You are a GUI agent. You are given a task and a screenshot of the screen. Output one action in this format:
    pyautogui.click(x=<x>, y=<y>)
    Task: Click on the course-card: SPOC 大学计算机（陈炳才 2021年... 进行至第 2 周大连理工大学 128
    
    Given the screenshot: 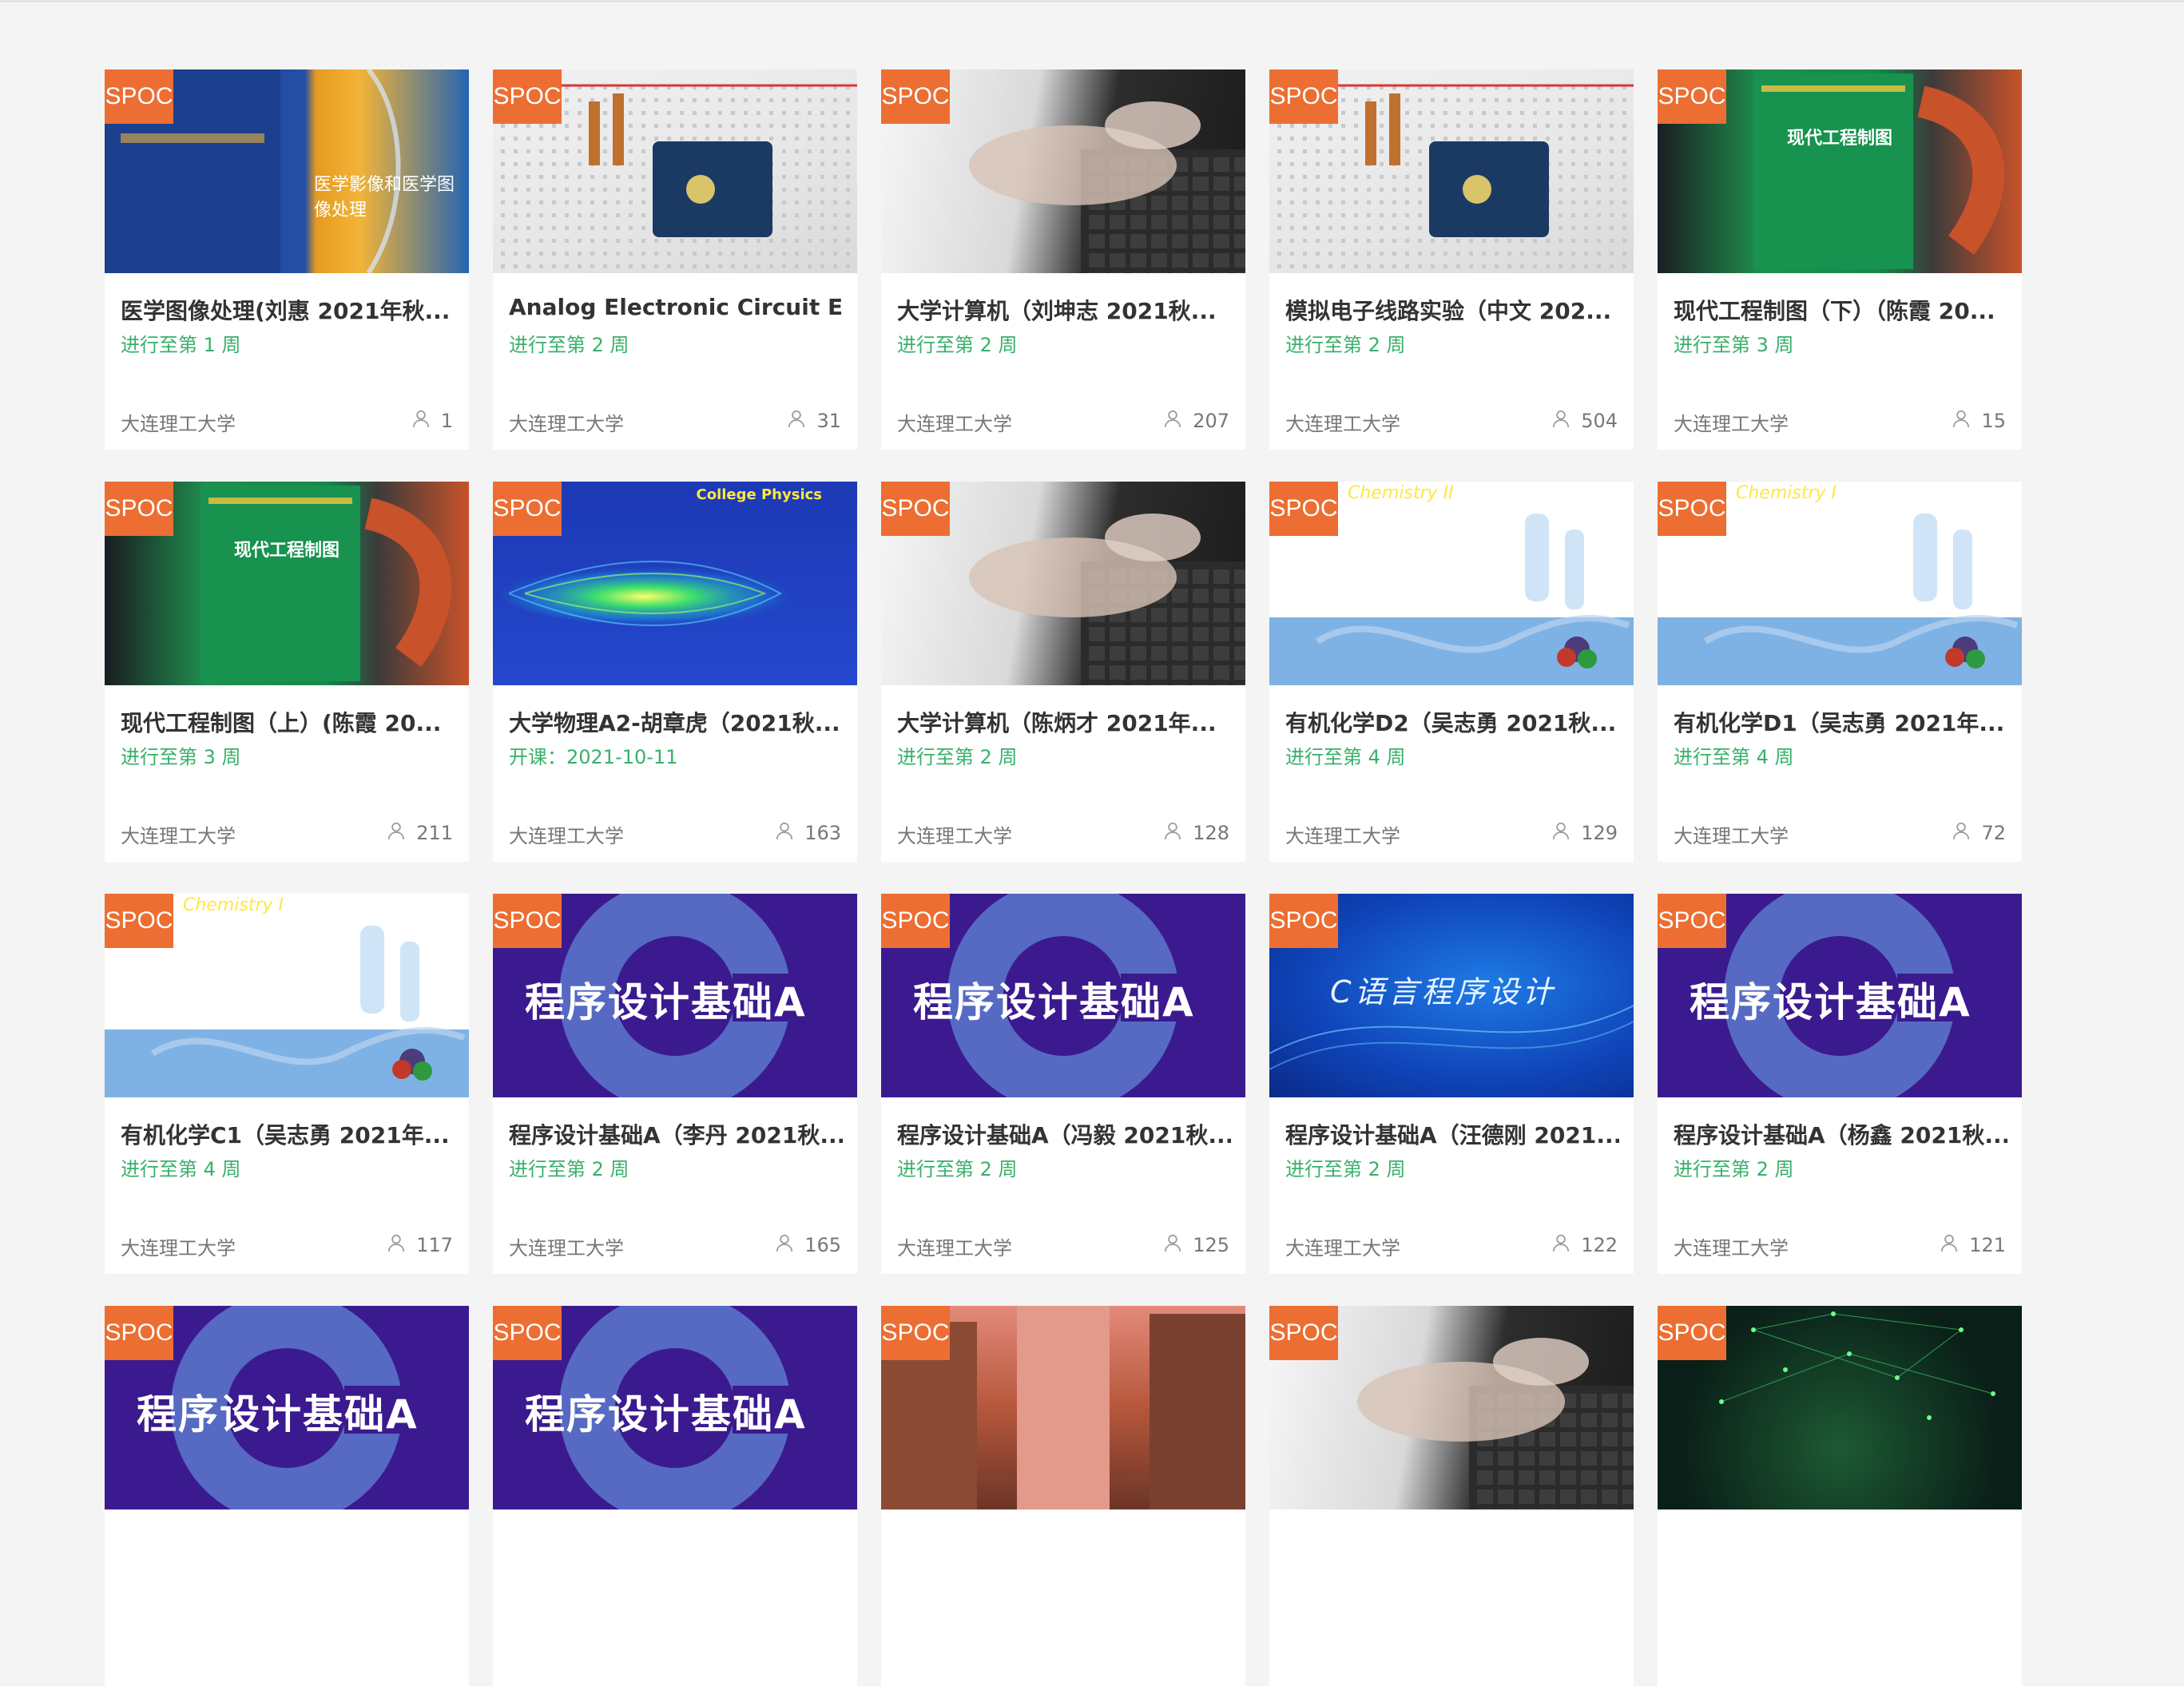 What is the action you would take?
    pyautogui.click(x=1063, y=672)
    